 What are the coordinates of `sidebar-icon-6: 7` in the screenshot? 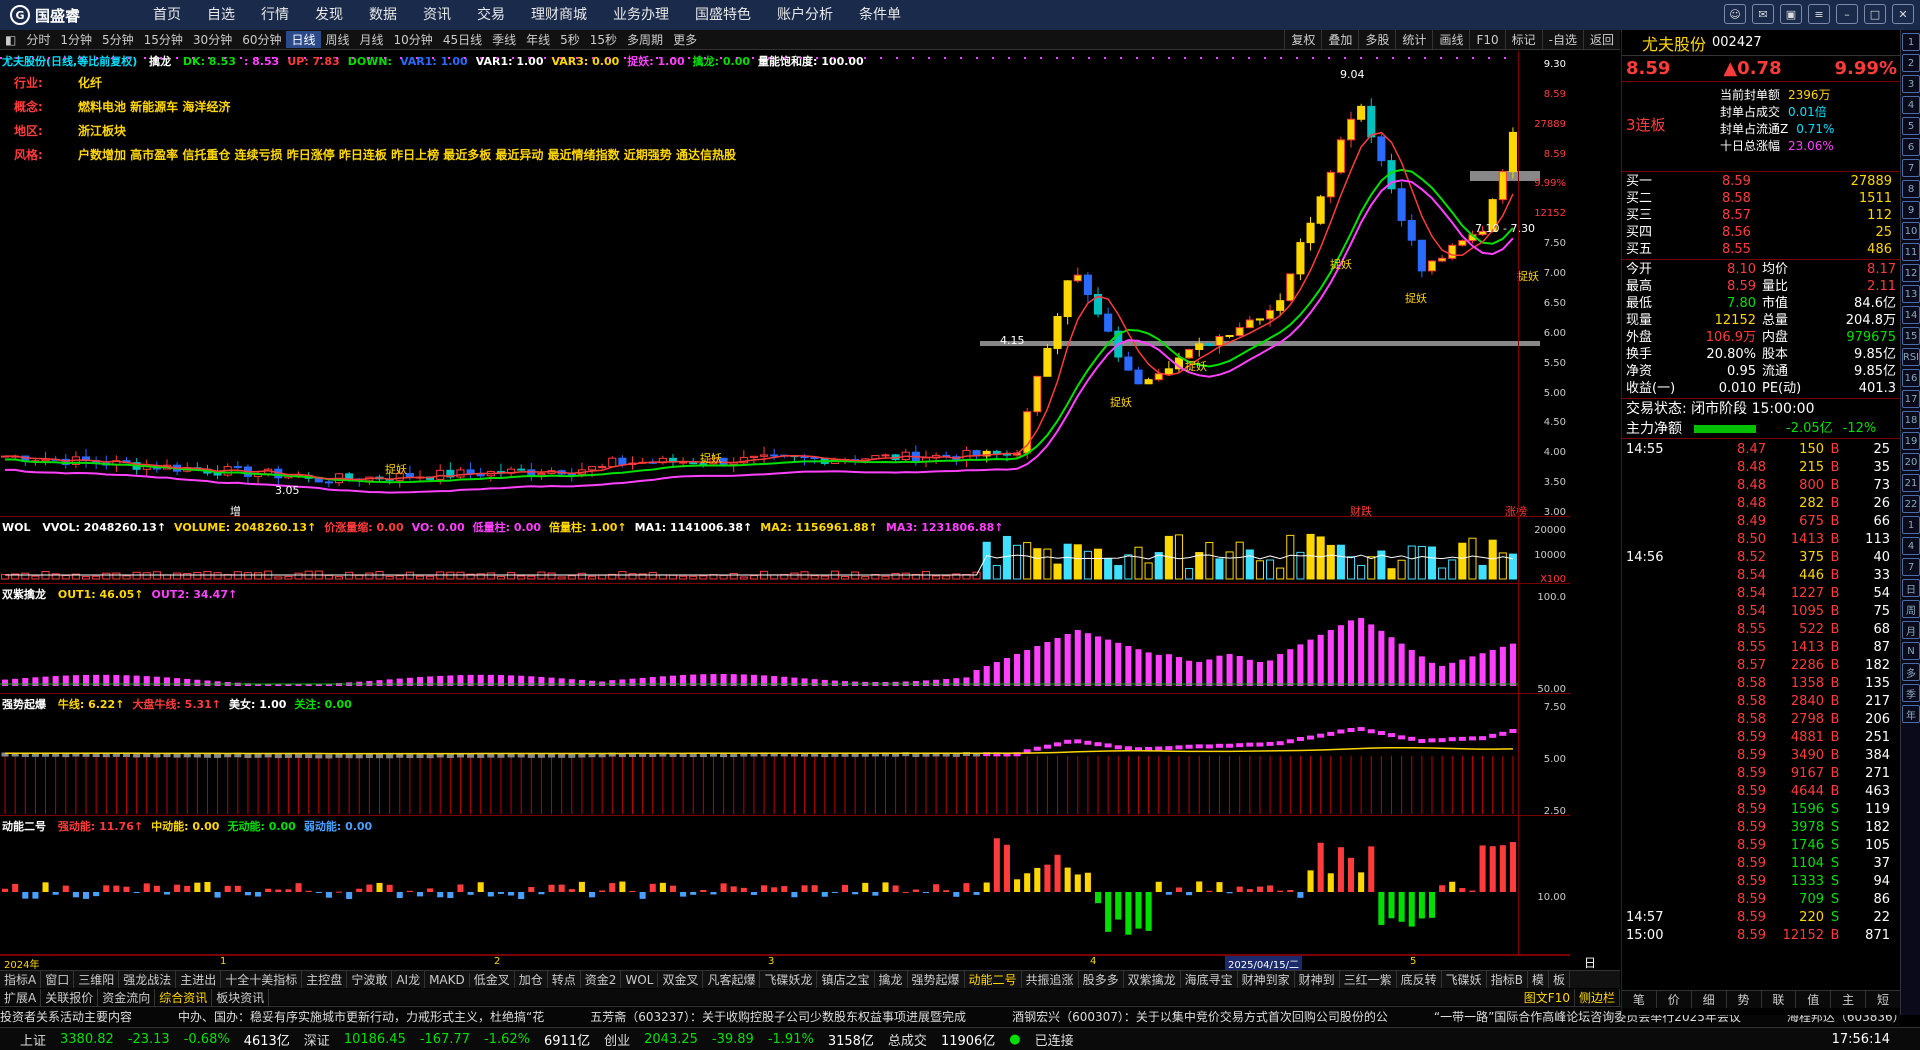 It's located at (1911, 168).